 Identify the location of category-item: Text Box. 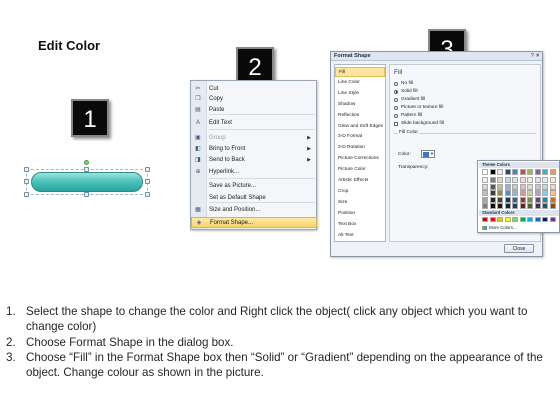
(360, 225).